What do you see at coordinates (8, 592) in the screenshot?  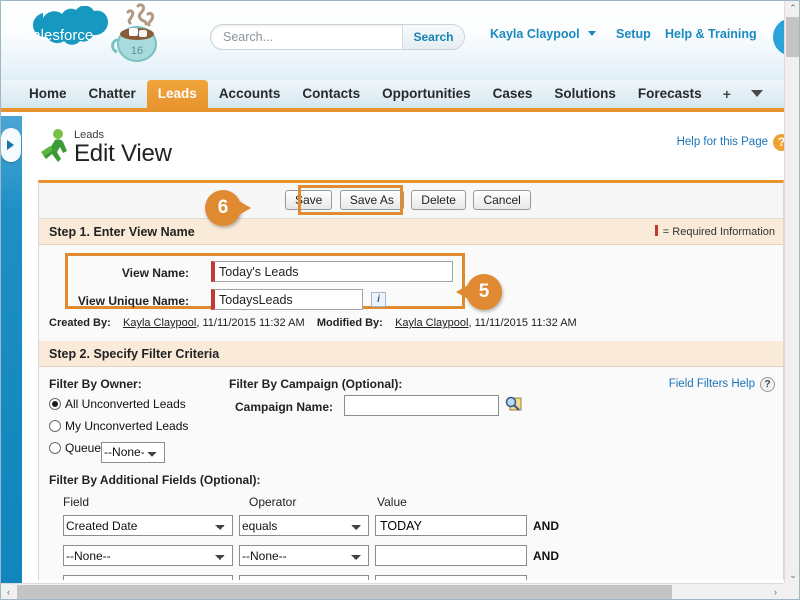 I see `scroll-left-arrow-icon: ‹` at bounding box center [8, 592].